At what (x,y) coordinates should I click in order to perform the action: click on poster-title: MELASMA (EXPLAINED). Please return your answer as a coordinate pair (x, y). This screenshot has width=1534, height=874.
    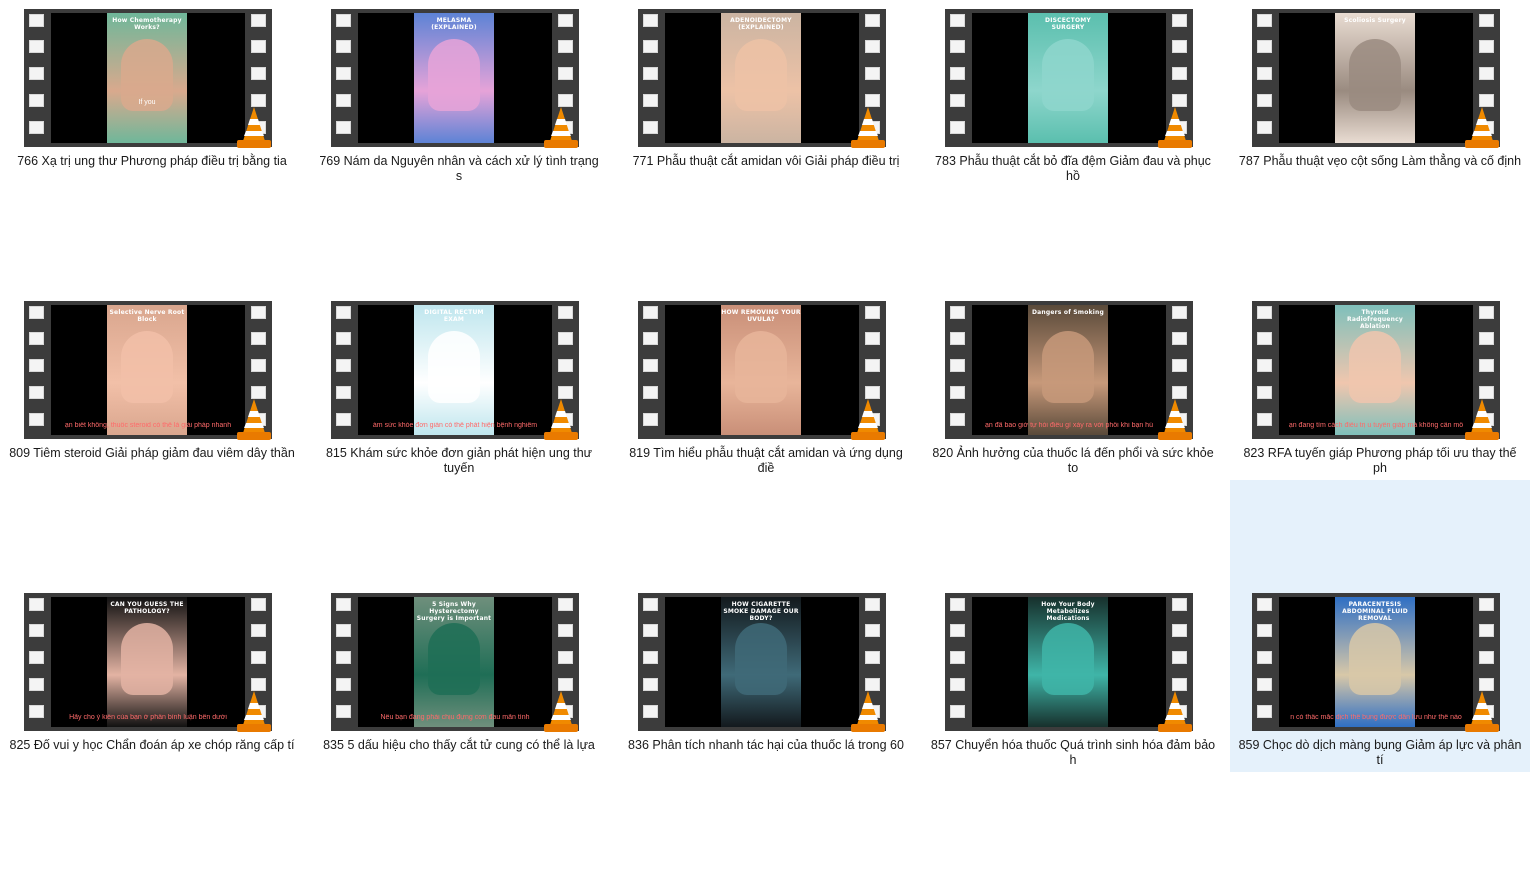
    Looking at the image, I should click on (454, 24).